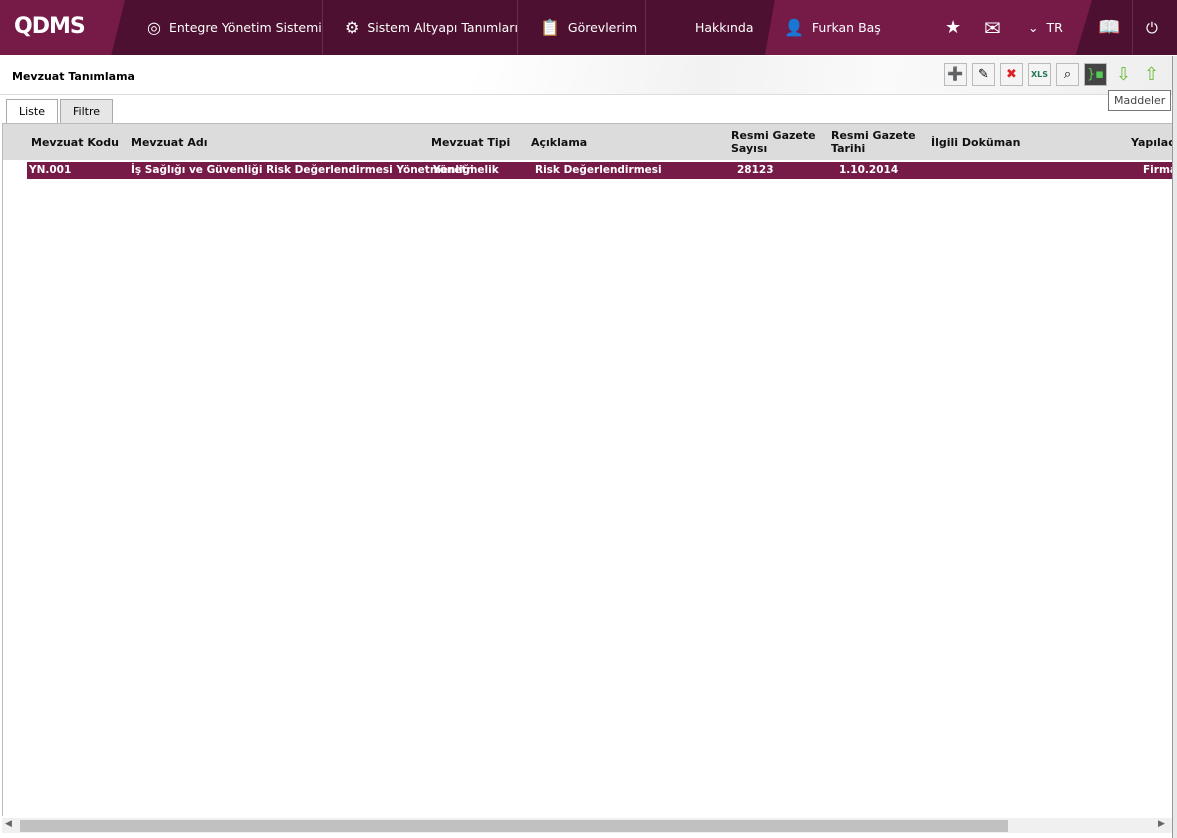 The image size is (1177, 838). I want to click on power-icon: ⏻, so click(1152, 27).